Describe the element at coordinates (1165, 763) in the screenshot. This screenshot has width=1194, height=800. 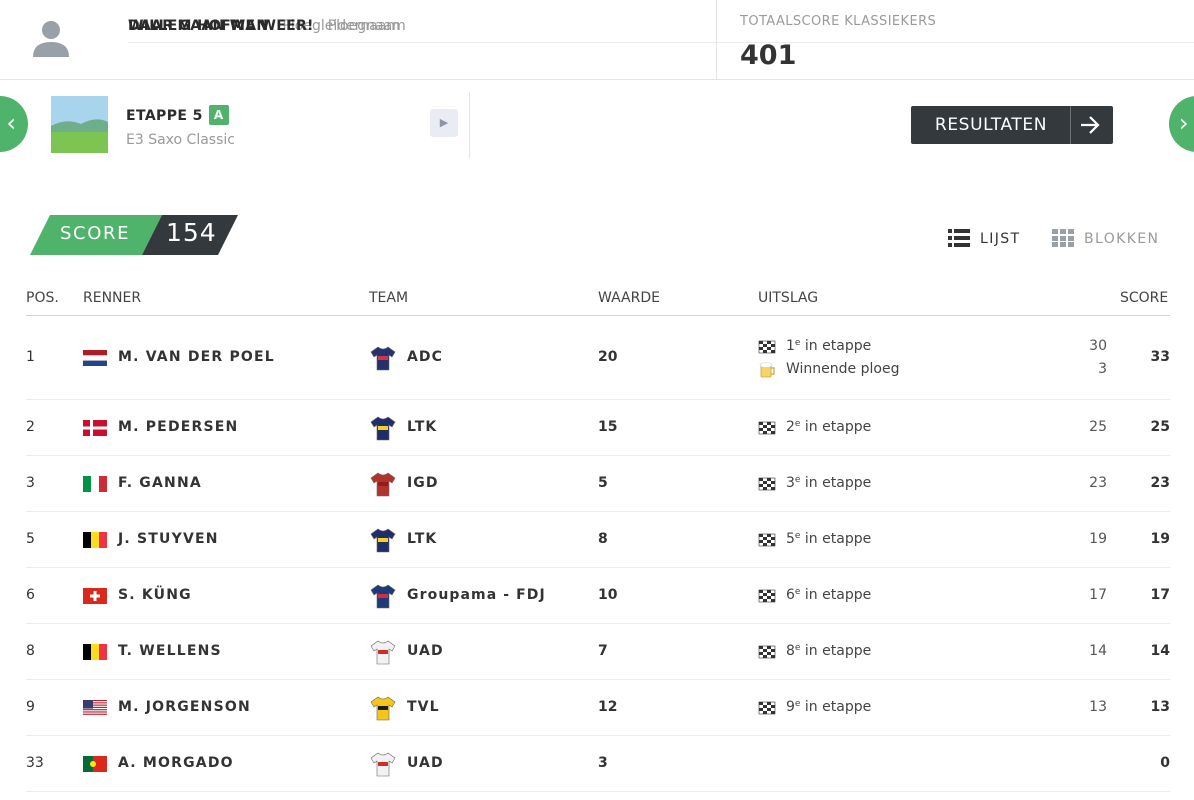
I see `row-score: 0` at that location.